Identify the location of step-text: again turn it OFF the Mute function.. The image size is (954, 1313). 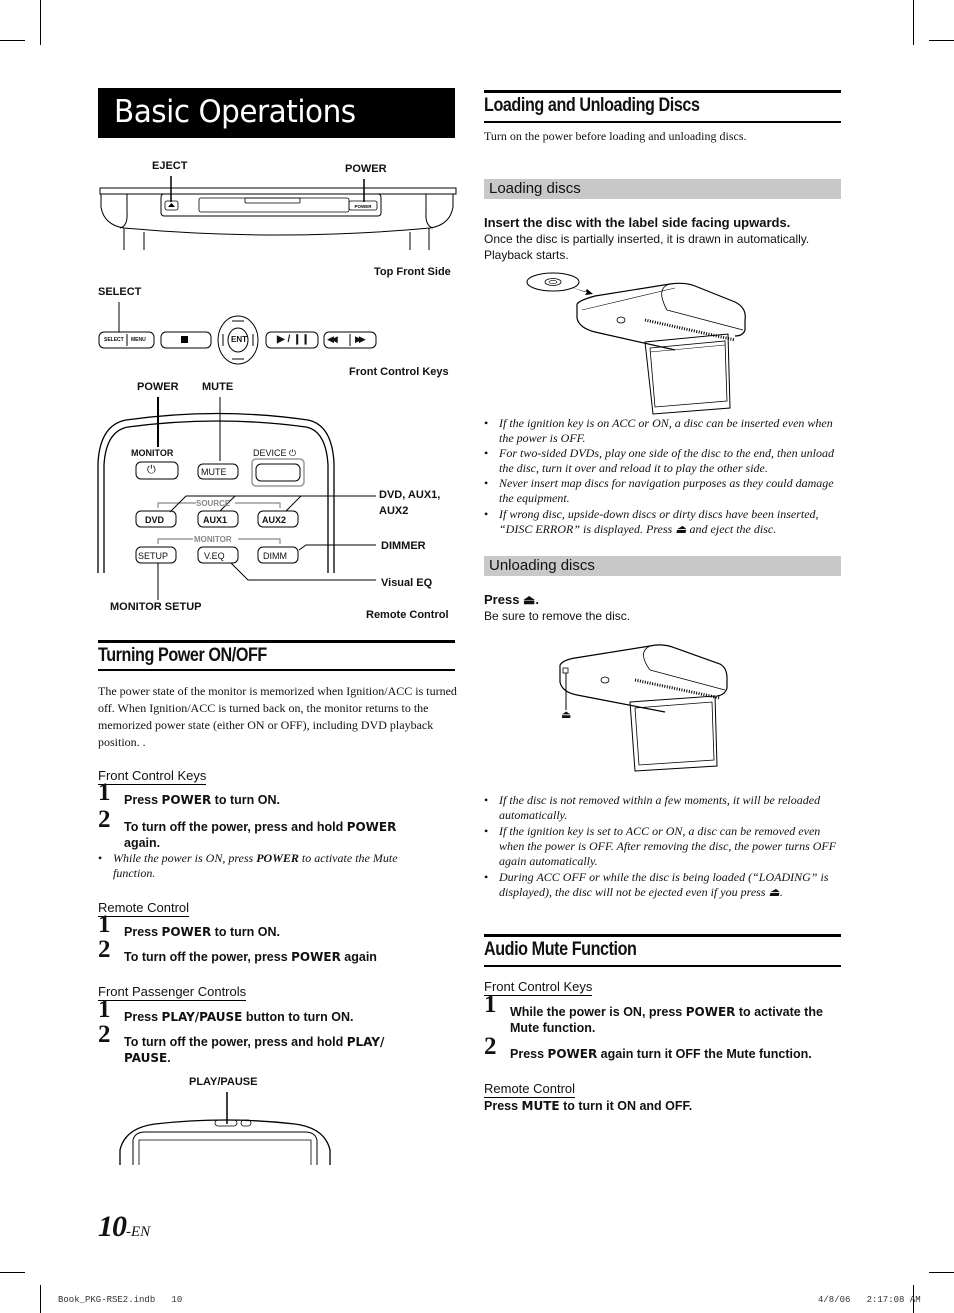
(704, 1054).